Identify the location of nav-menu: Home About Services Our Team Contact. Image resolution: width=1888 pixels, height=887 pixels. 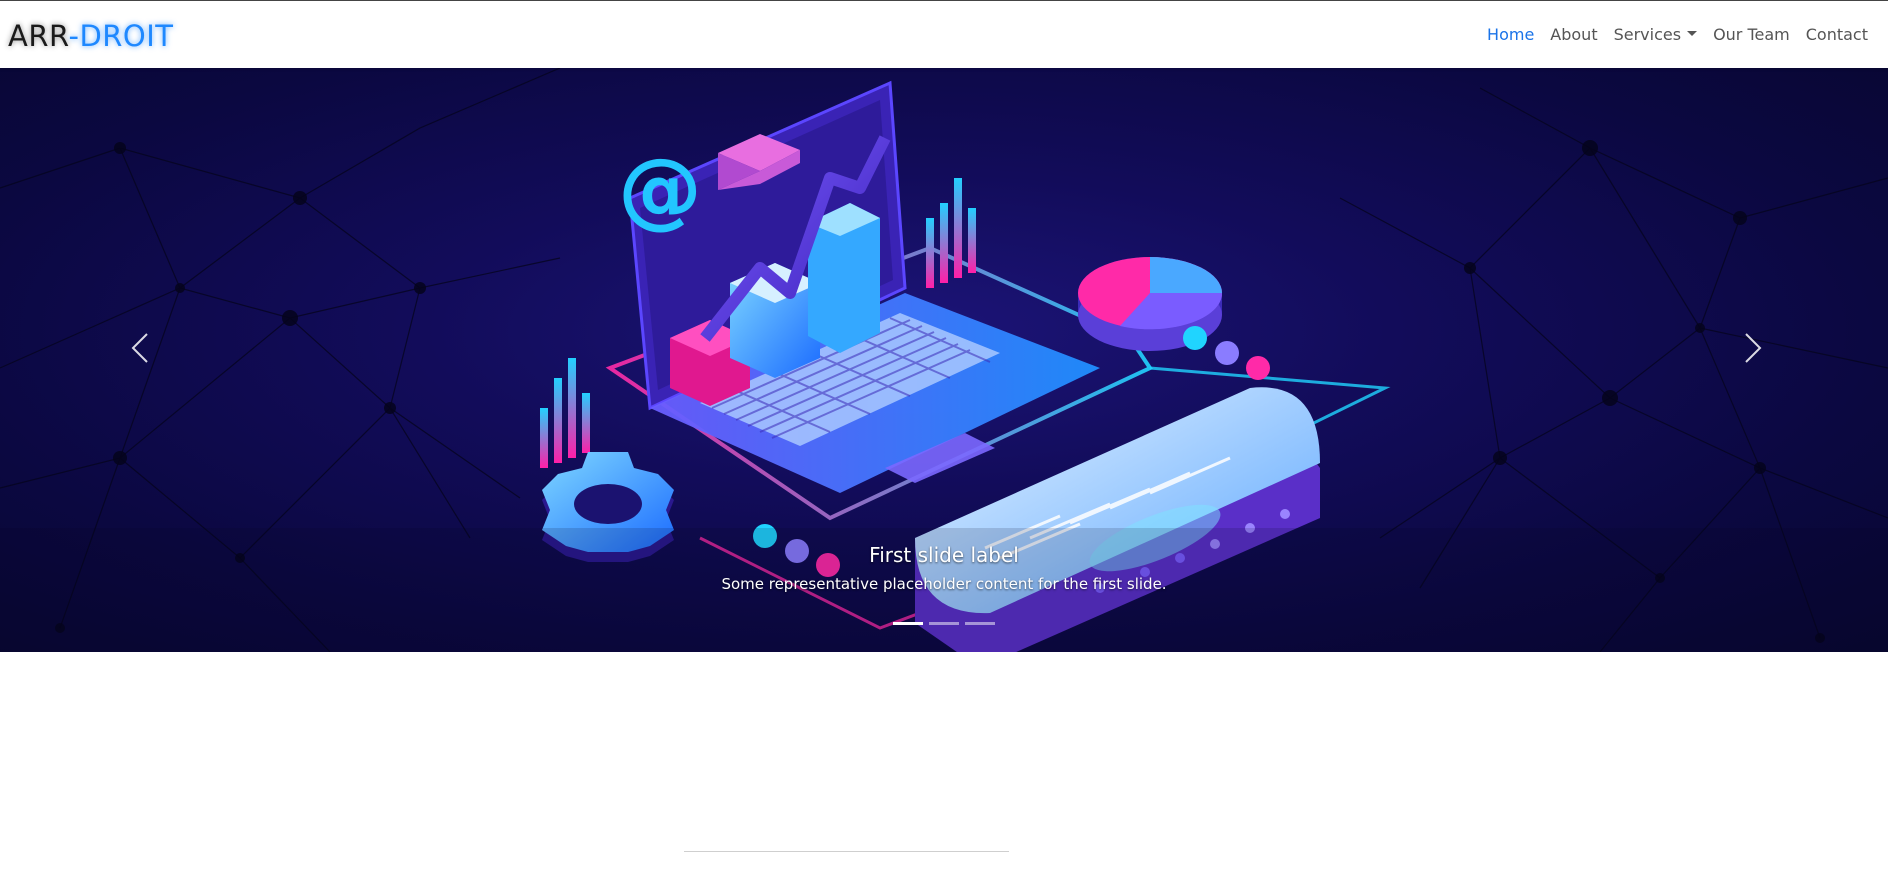
(1677, 34).